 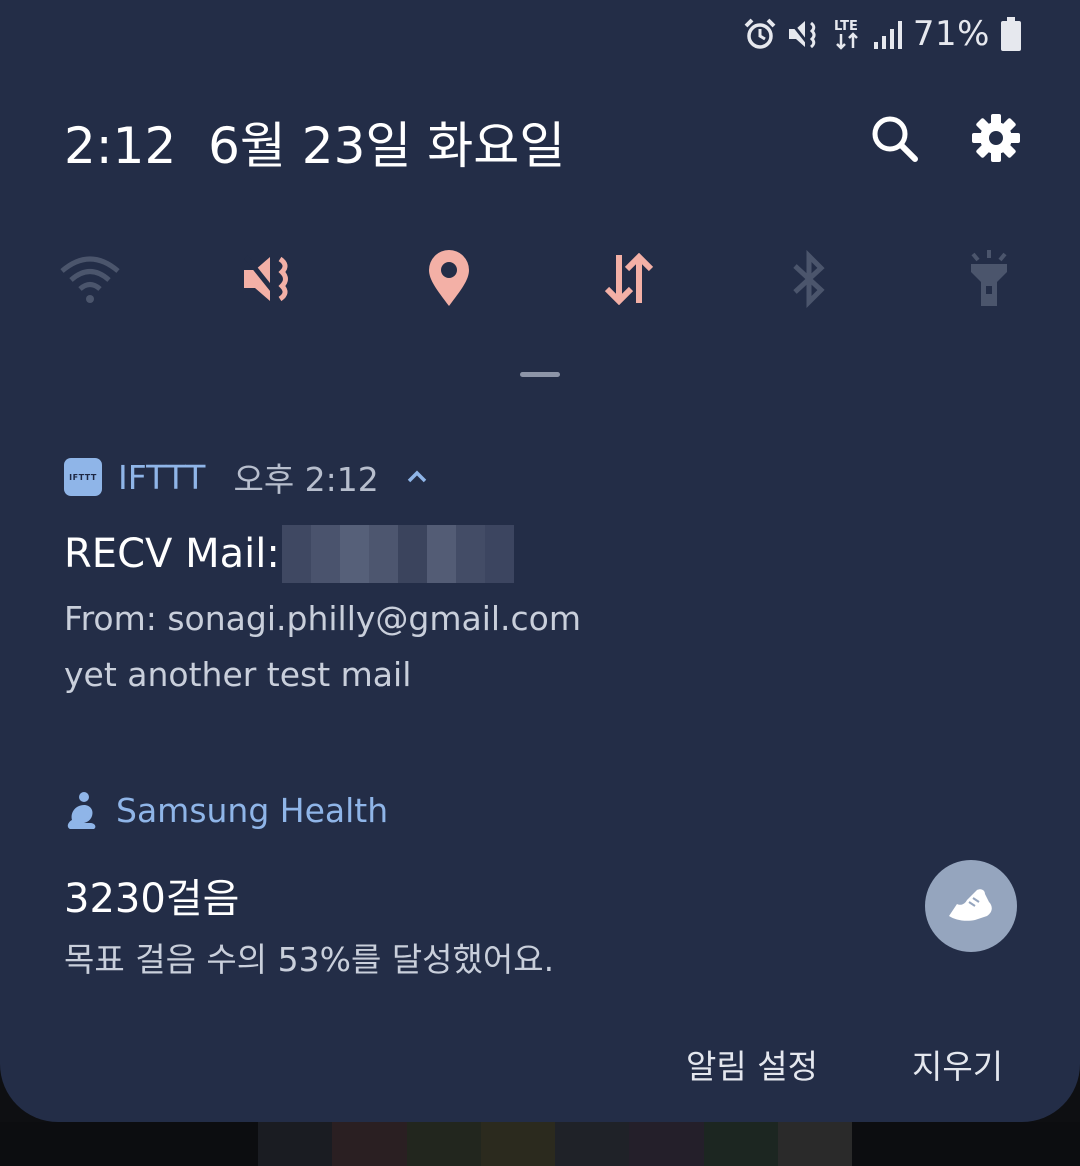 What do you see at coordinates (162, 477) in the screenshot?
I see `app-name: IFTTT` at bounding box center [162, 477].